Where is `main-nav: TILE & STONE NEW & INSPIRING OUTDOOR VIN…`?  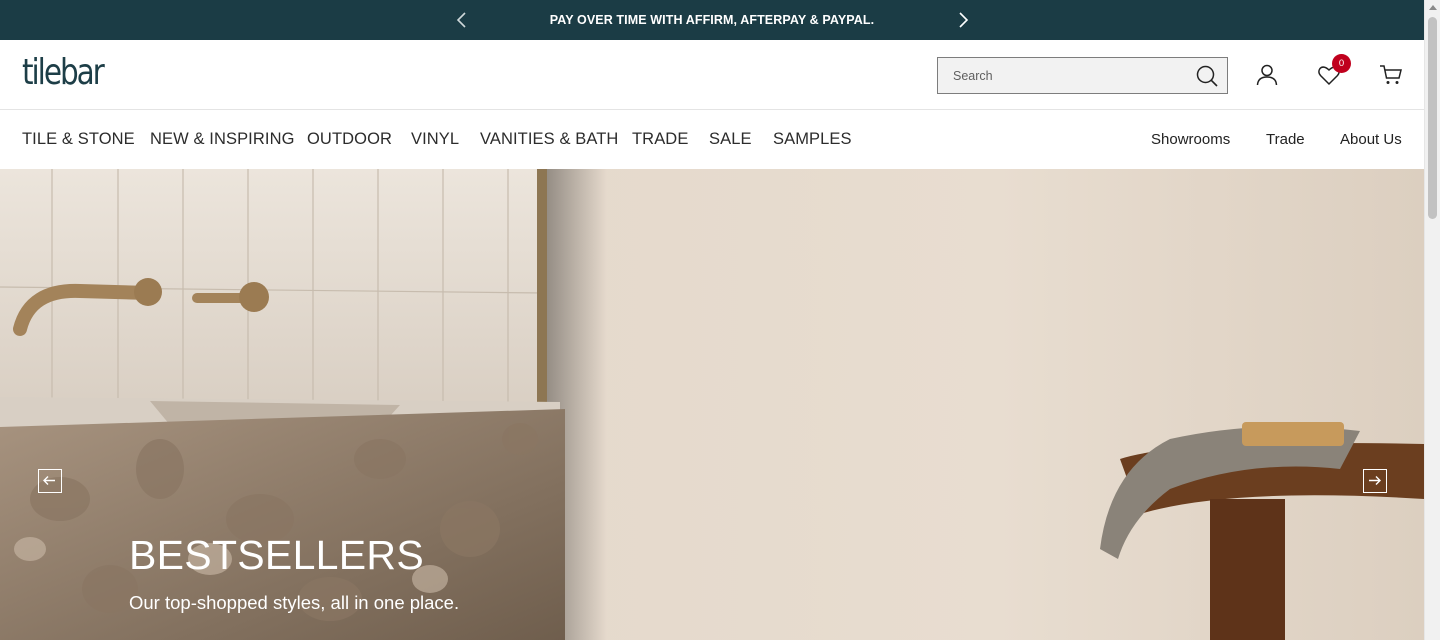
main-nav: TILE & STONE NEW & INSPIRING OUTDOOR VIN… is located at coordinates (712, 139).